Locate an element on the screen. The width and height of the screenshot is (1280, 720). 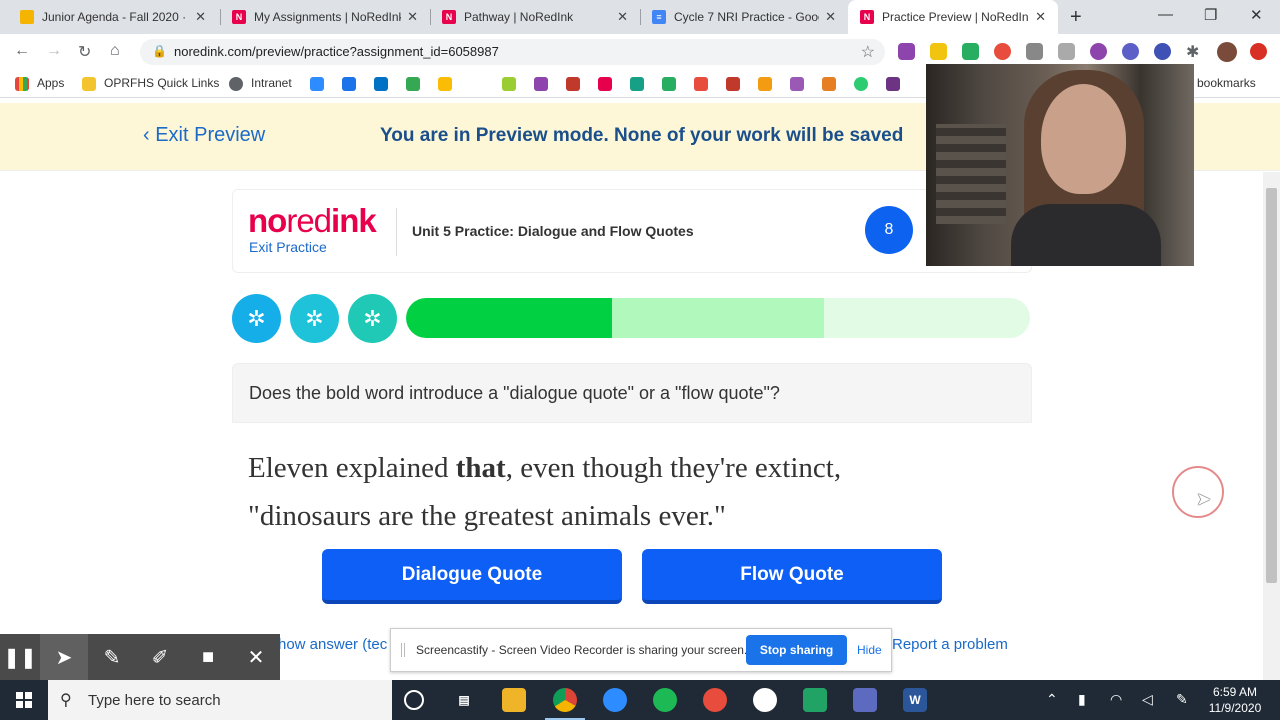
star-level-icon: ✲ is located at coordinates (372, 318).